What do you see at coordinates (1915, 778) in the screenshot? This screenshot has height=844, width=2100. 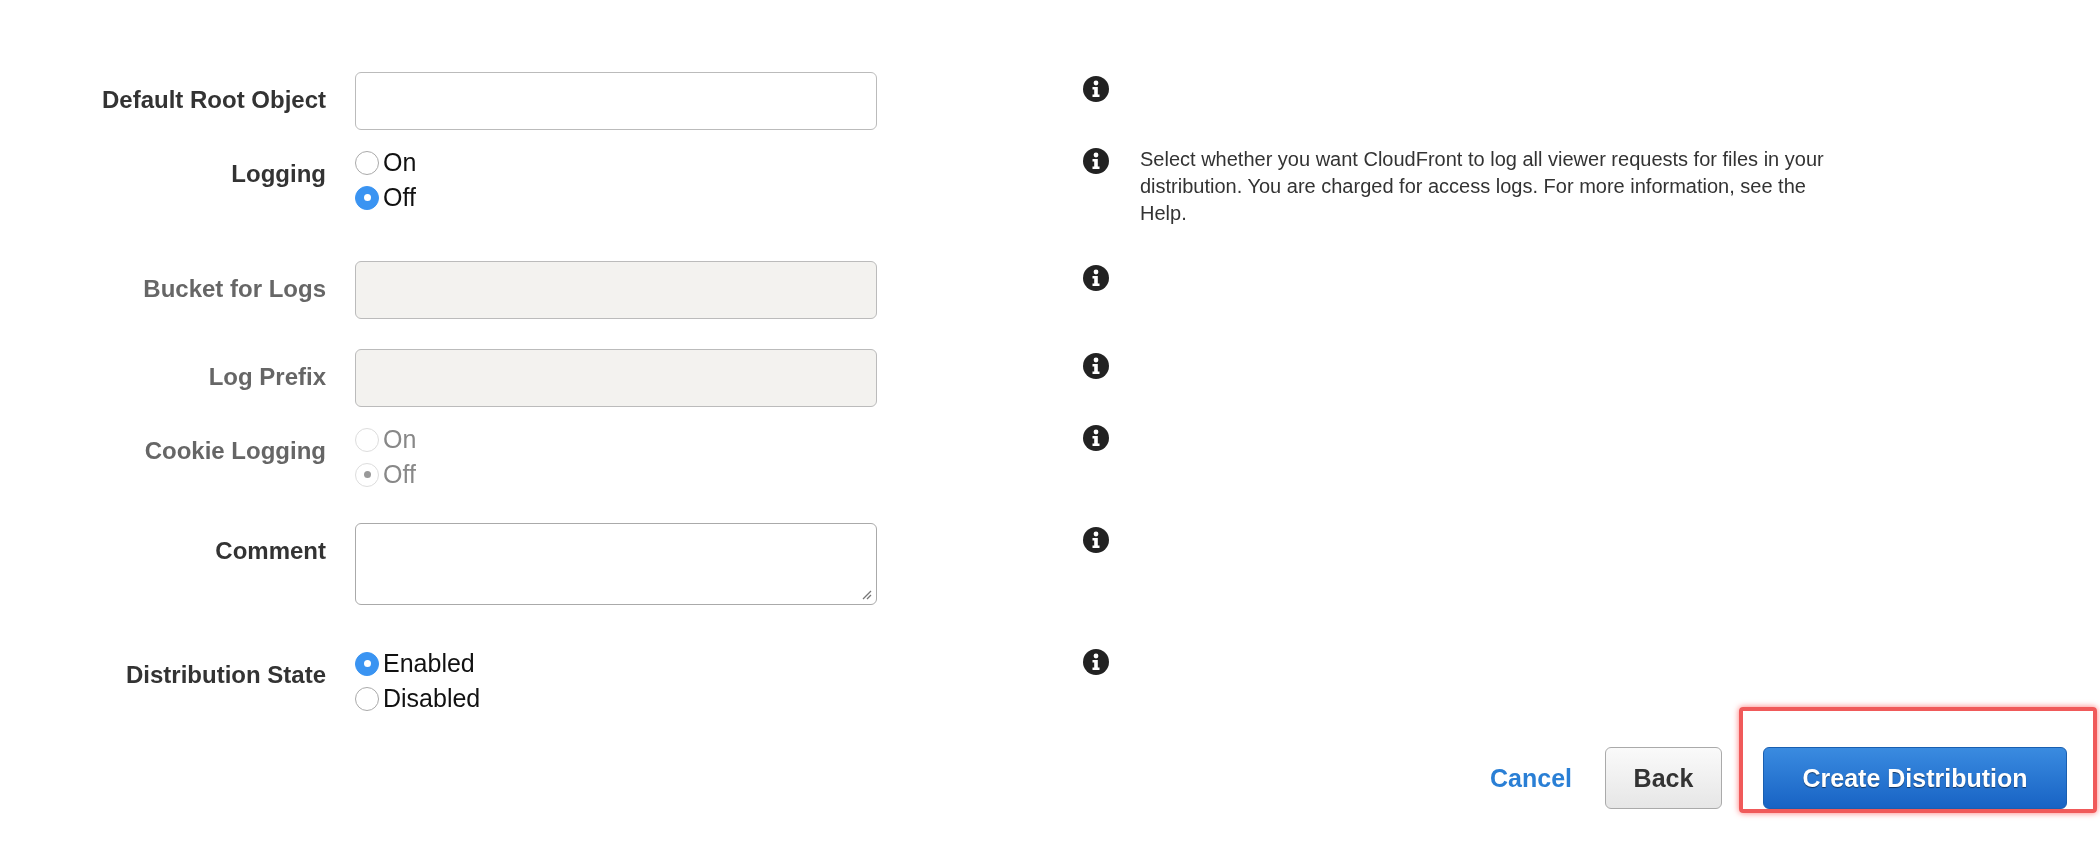 I see `create-distribution-button: Create Distribution` at bounding box center [1915, 778].